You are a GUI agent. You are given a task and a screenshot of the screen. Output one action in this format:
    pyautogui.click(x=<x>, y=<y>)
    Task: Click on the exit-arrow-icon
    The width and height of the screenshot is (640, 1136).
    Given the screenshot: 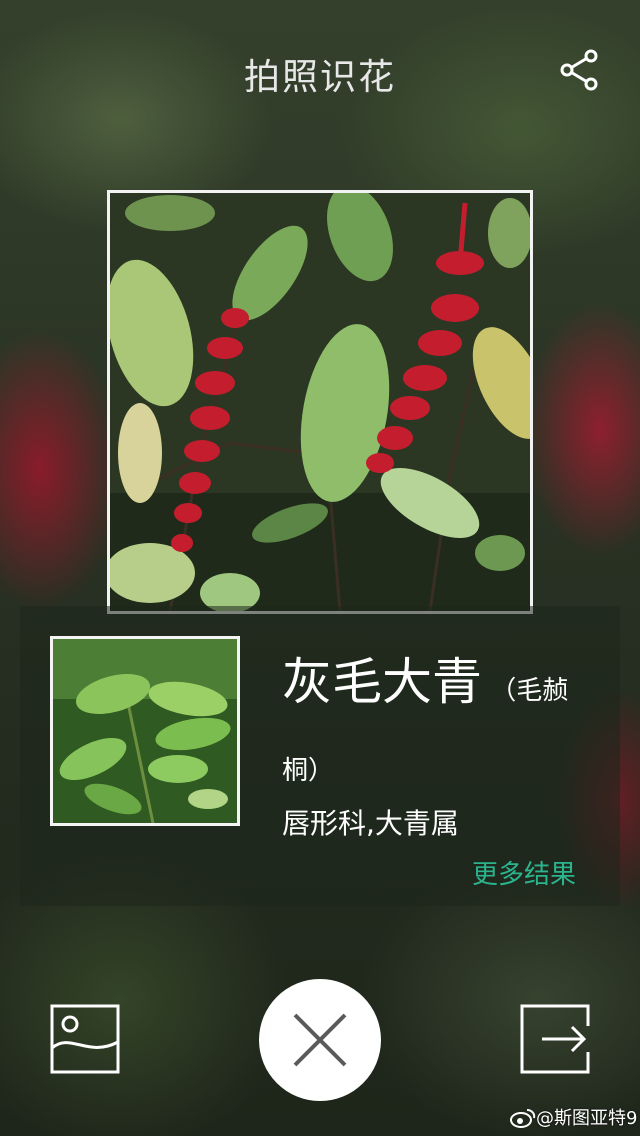 What is the action you would take?
    pyautogui.click(x=555, y=1039)
    